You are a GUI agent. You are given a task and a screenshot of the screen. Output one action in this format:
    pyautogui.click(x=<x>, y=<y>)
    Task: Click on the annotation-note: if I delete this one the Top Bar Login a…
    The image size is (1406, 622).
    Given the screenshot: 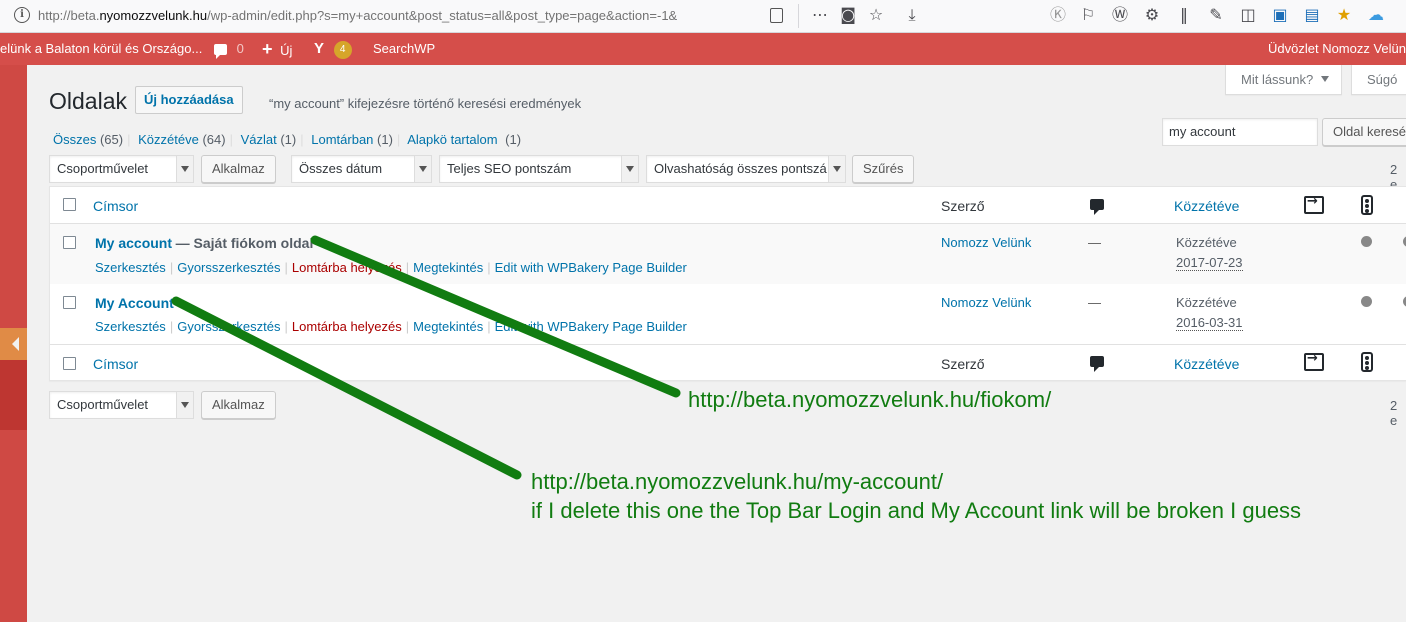 What is the action you would take?
    pyautogui.click(x=916, y=510)
    